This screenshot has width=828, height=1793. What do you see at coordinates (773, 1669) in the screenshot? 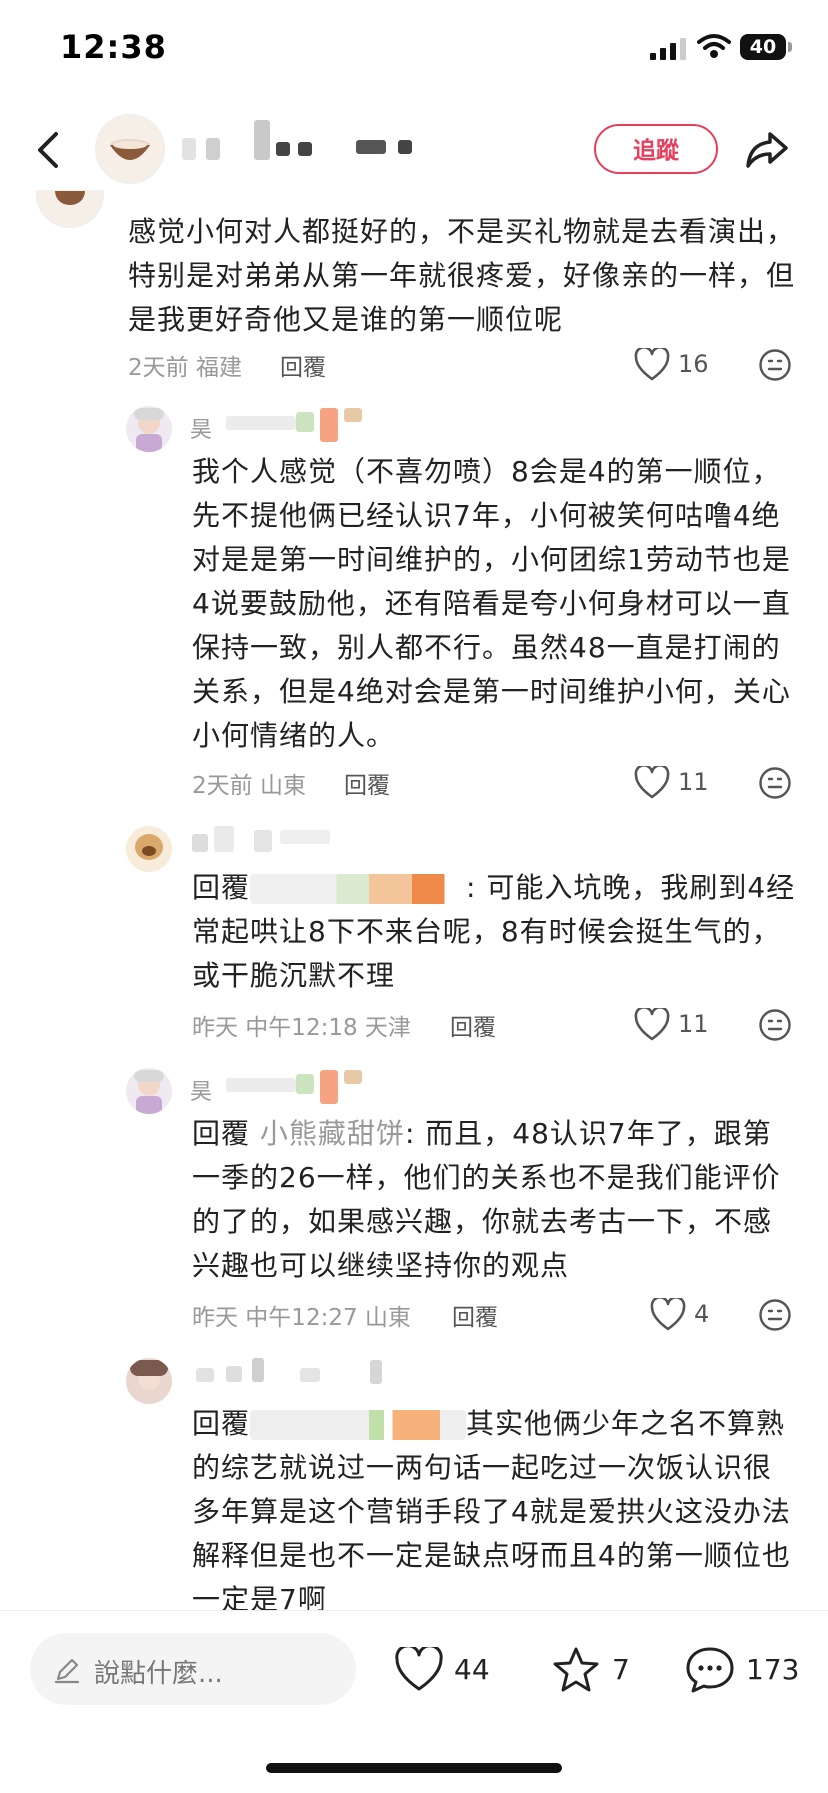
I see `post-comment-count: 173` at bounding box center [773, 1669].